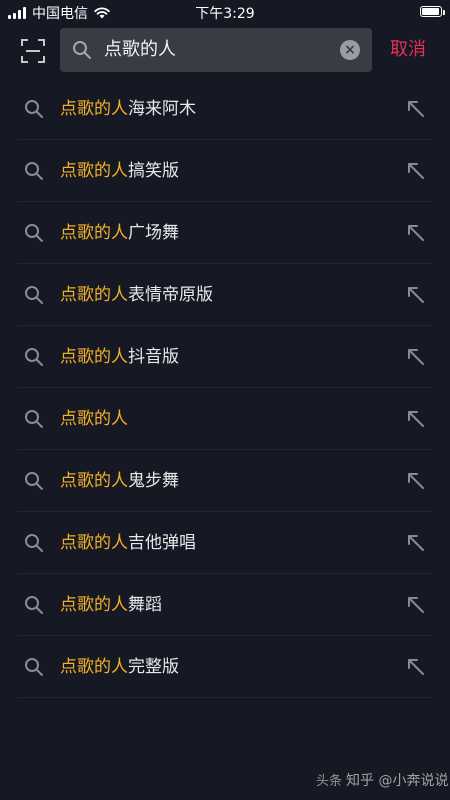 This screenshot has width=450, height=800. I want to click on suggestion-rest: 搞笑版, so click(153, 171).